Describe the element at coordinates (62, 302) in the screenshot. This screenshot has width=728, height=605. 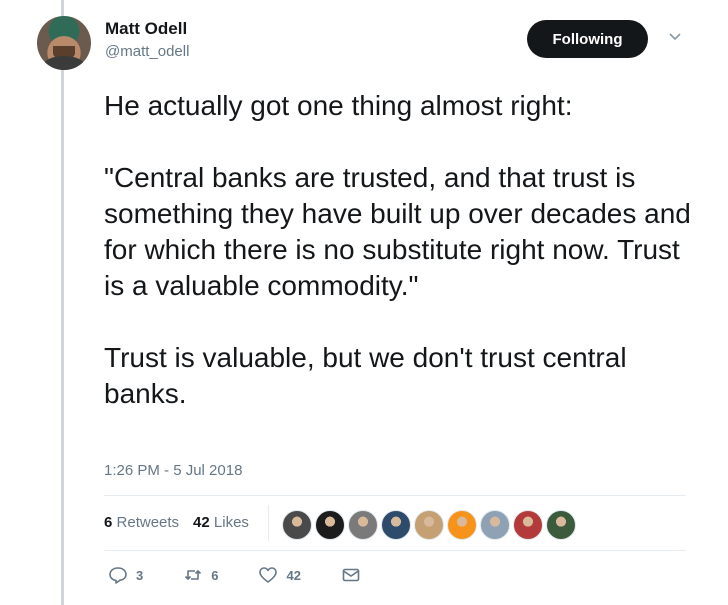
I see `thread-line` at that location.